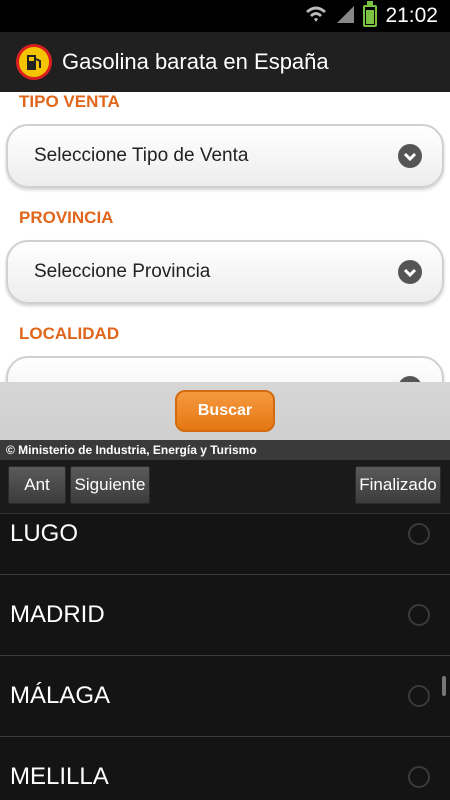 Image resolution: width=450 pixels, height=800 pixels. I want to click on action-bar: Gasolina barata en España, so click(225, 62).